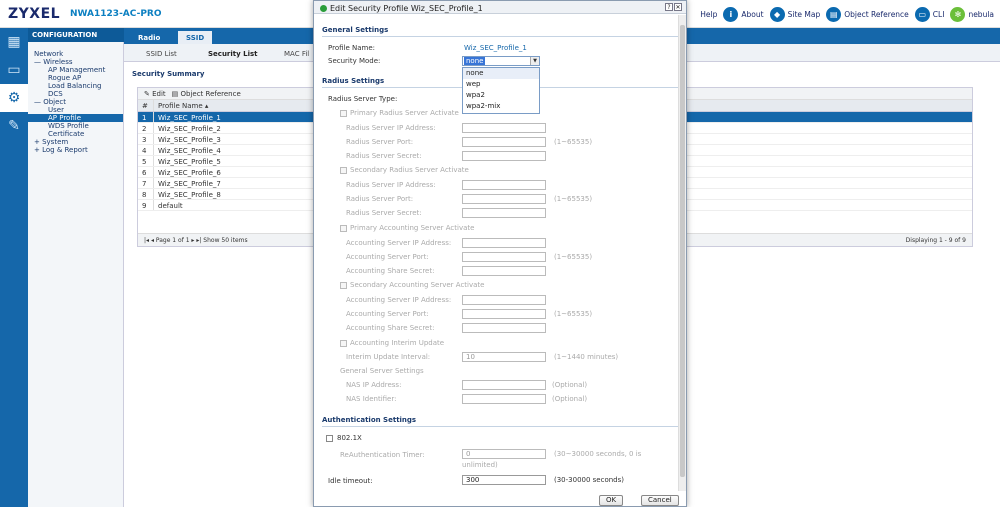 The height and width of the screenshot is (507, 1000). I want to click on primary-accounting-port-input, so click(504, 257).